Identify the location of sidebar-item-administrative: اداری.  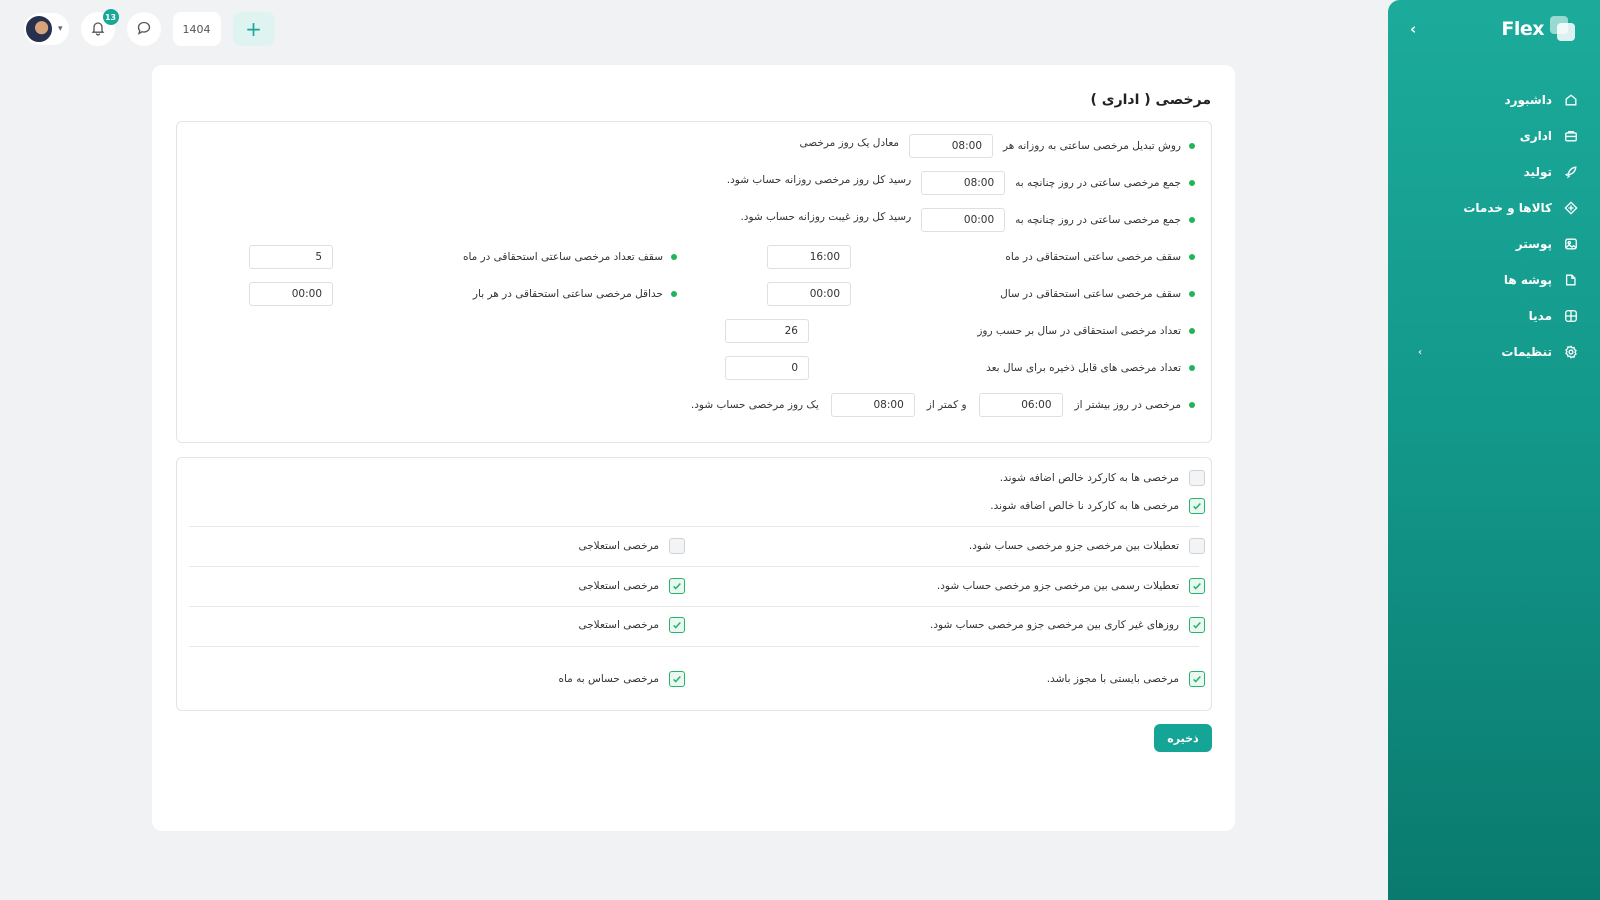
(1494, 136).